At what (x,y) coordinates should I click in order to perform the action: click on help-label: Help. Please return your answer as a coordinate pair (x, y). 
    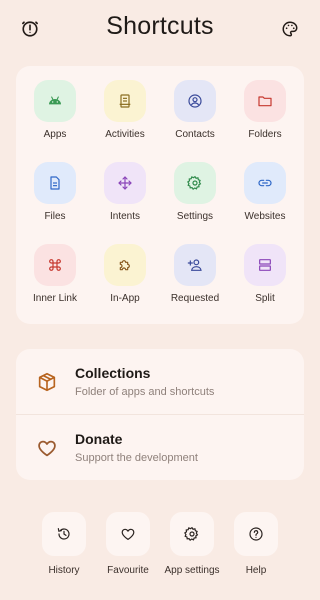
    Looking at the image, I should click on (256, 570).